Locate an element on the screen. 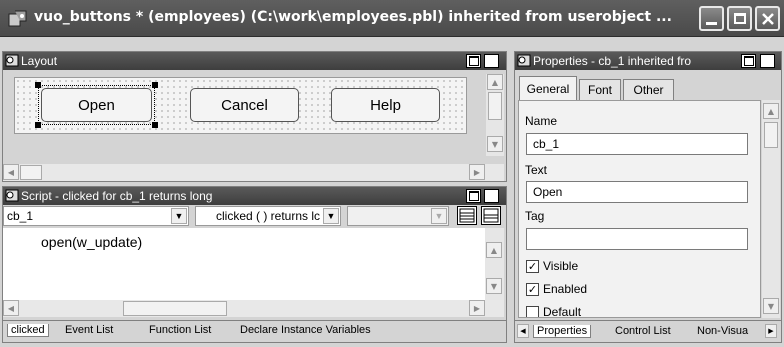 Image resolution: width=784 pixels, height=347 pixels. code-hscrollbar: ◀ ▶ is located at coordinates (253, 308).